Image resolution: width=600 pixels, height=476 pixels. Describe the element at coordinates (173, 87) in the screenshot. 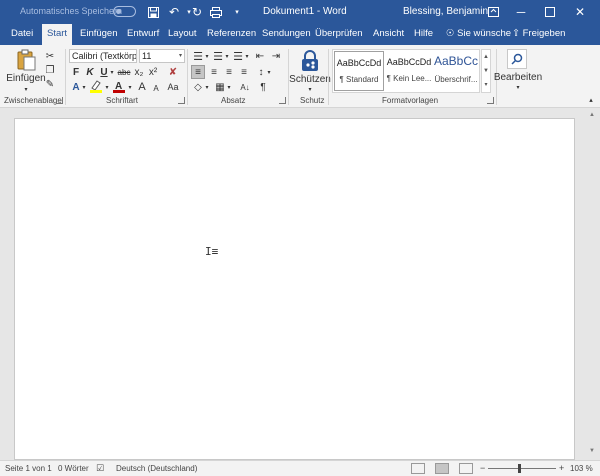

I see `change-case-icon: Aa` at that location.